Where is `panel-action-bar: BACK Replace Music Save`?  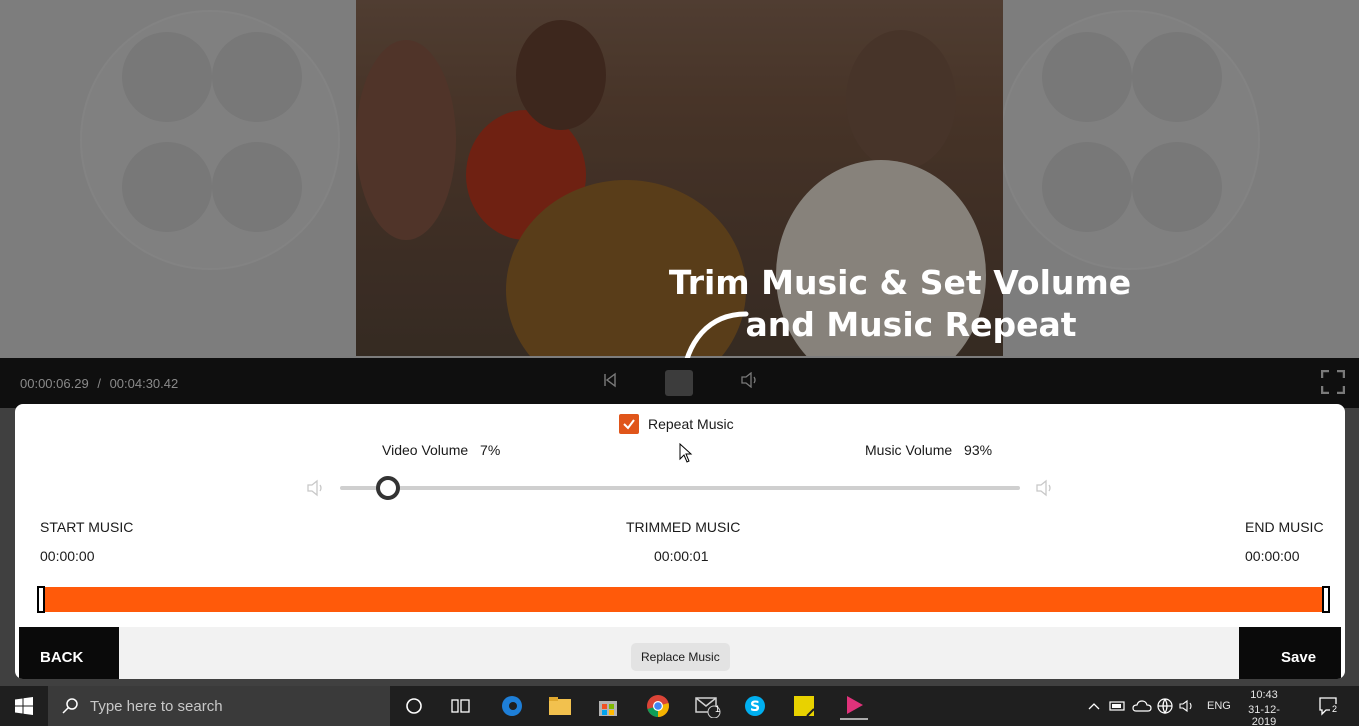
panel-action-bar: BACK Replace Music Save is located at coordinates (680, 653).